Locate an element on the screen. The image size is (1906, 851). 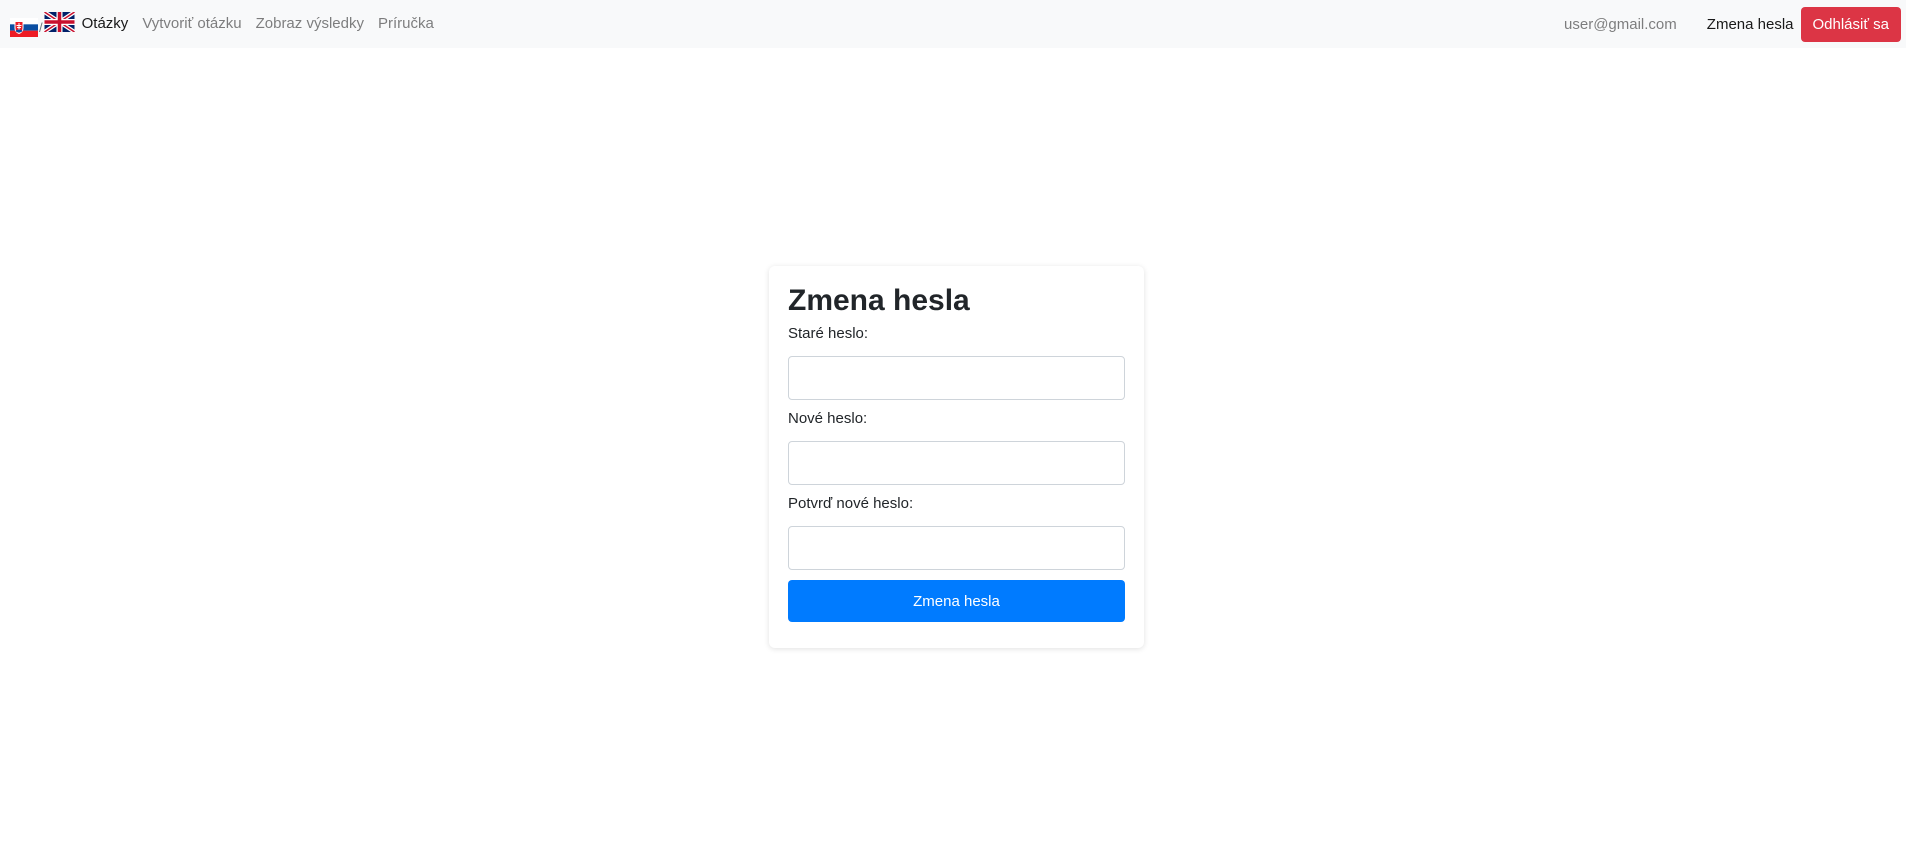
confirm-password-label: Potvrď nové heslo: is located at coordinates (851, 503).